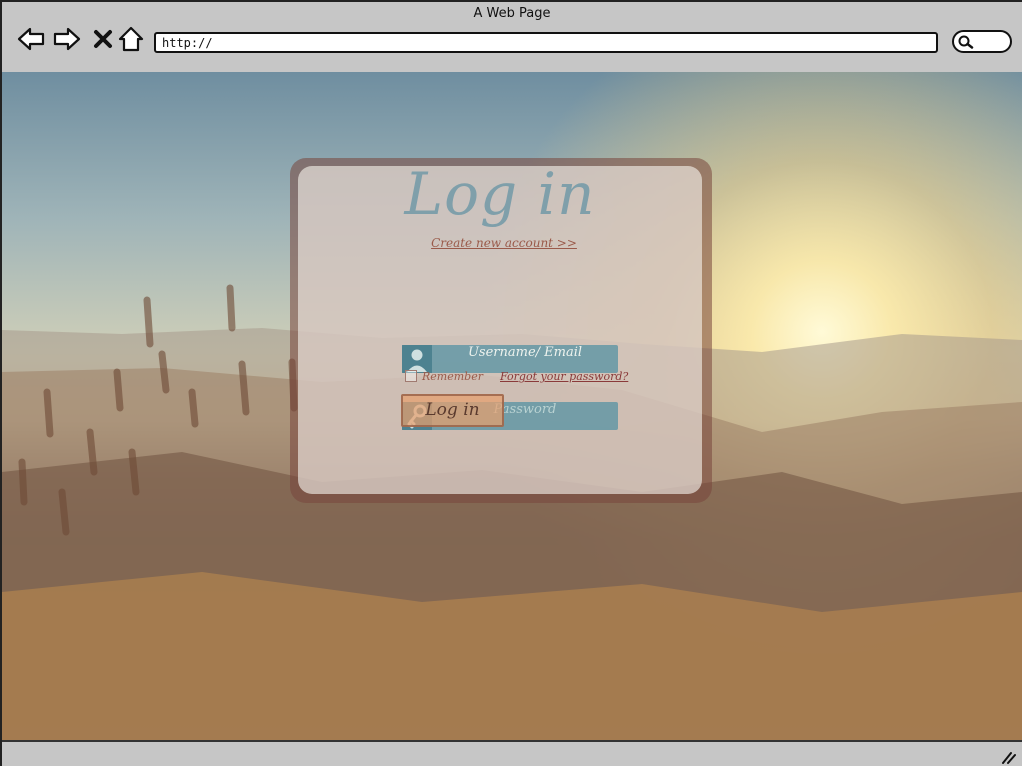 Image resolution: width=1024 pixels, height=768 pixels. Describe the element at coordinates (504, 243) in the screenshot. I see `create-account-link: Create new account >>` at that location.